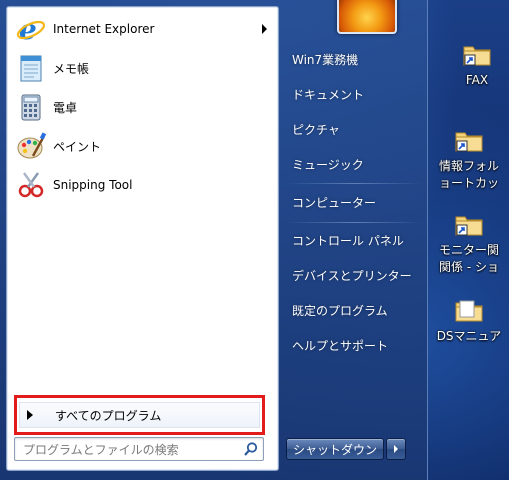 The height and width of the screenshot is (480, 509). I want to click on desktop-icon-label: 関係 - ショ, so click(469, 267).